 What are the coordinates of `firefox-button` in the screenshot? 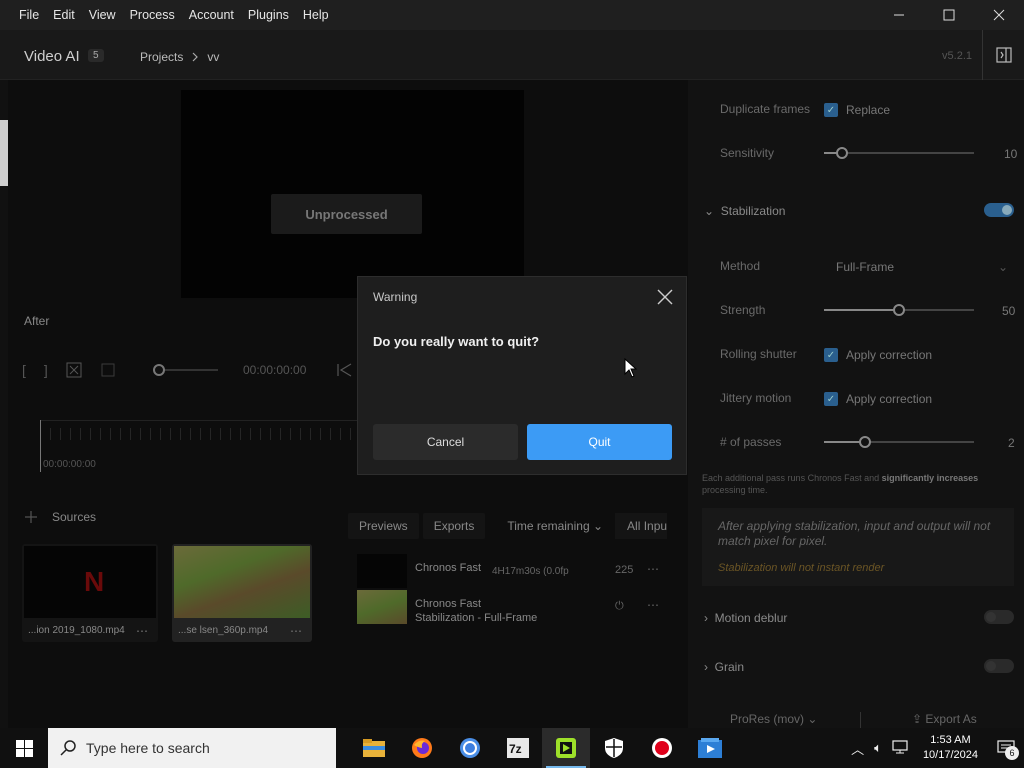 It's located at (422, 748).